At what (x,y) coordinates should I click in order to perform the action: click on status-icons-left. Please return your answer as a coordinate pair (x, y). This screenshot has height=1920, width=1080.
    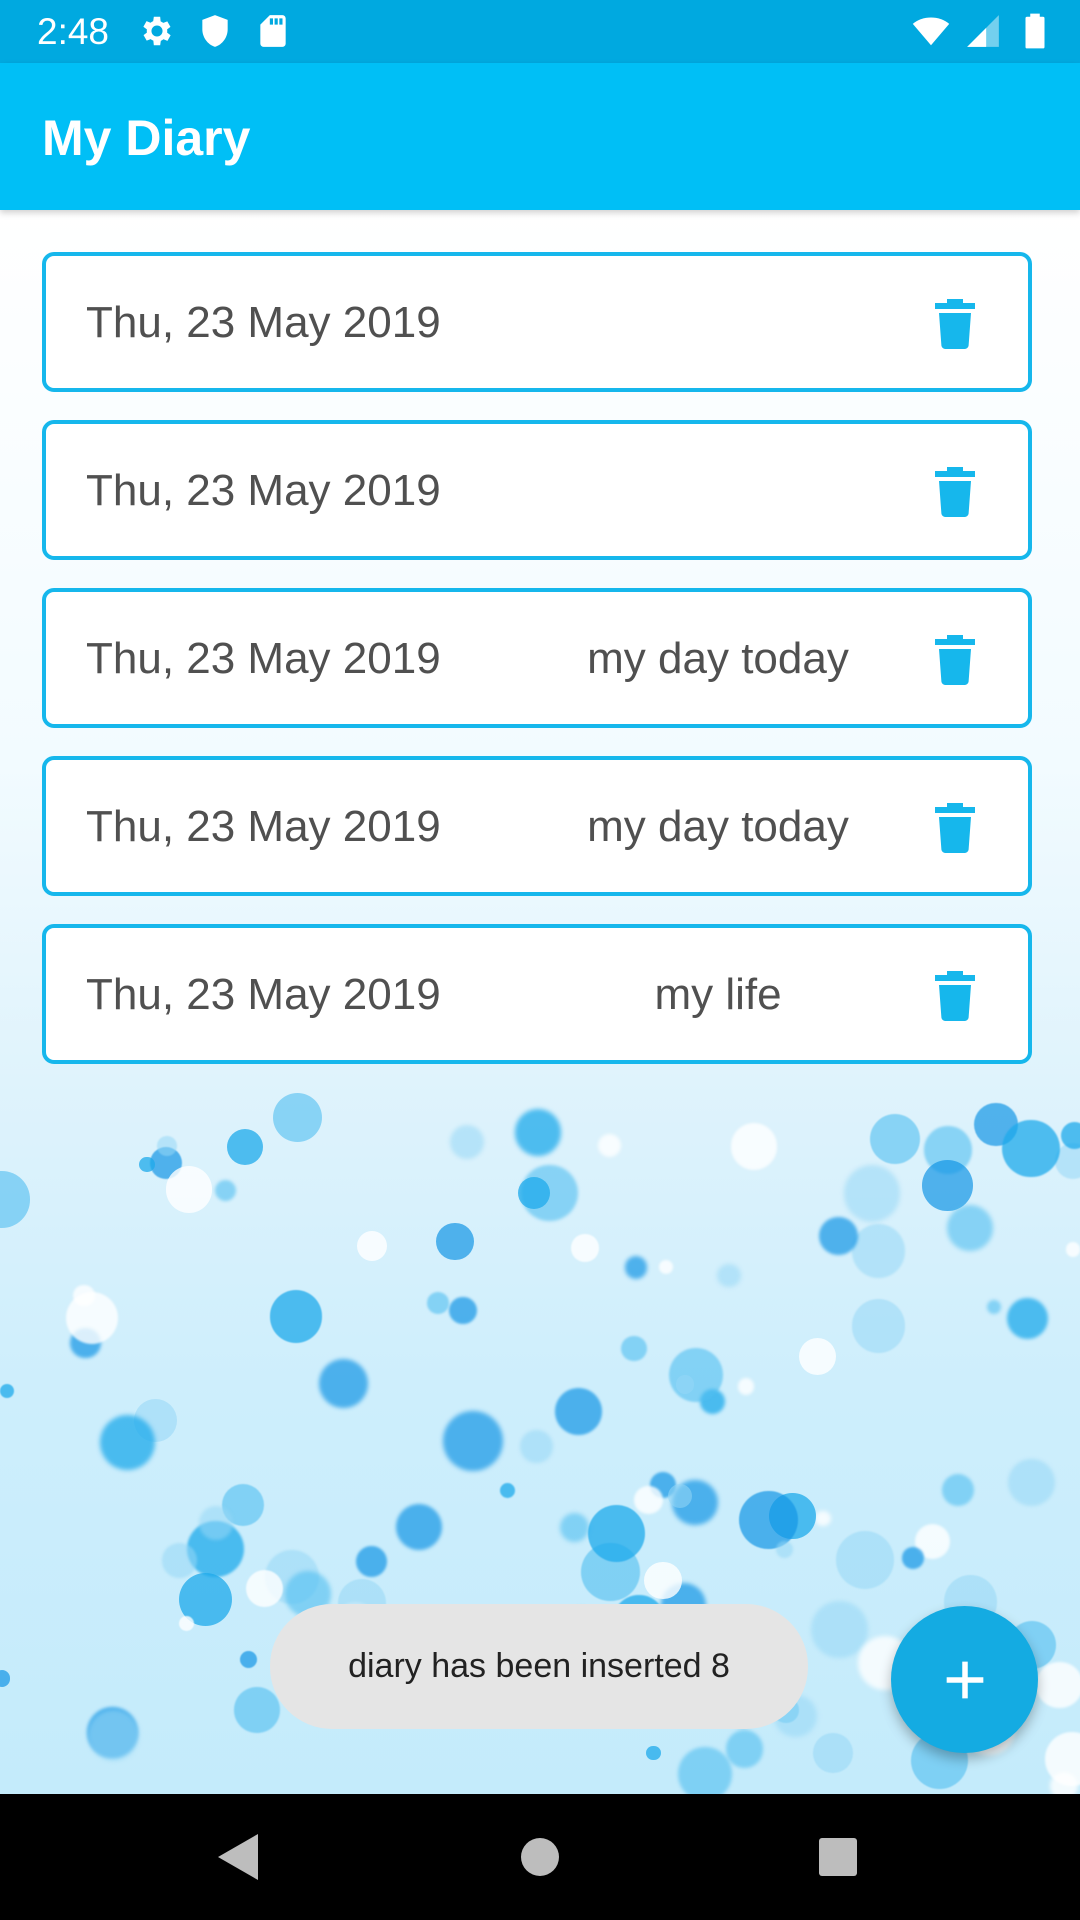
    Looking at the image, I should click on (215, 31).